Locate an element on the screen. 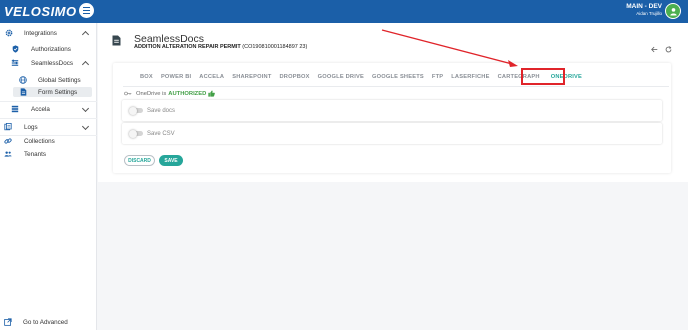  refresh-icon is located at coordinates (668, 49).